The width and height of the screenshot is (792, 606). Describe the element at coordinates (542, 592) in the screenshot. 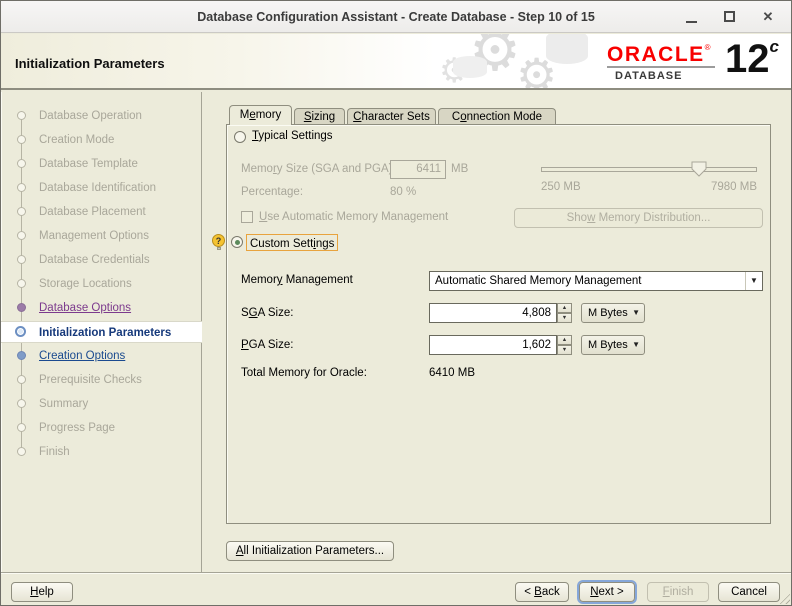

I see `back-button: < Back` at that location.